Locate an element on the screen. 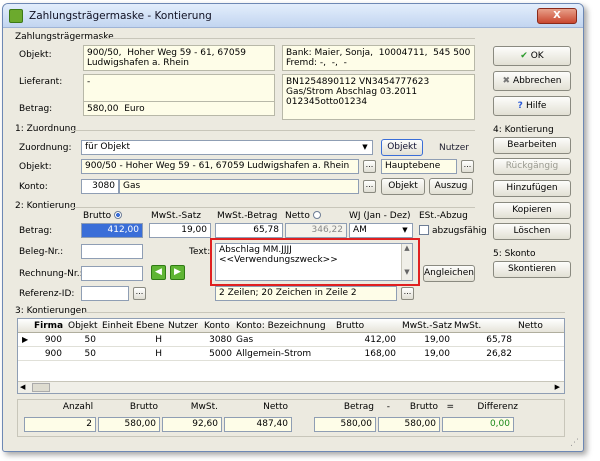 This screenshot has height=461, width=600. scroll-left-icon: ◀ is located at coordinates (22, 387).